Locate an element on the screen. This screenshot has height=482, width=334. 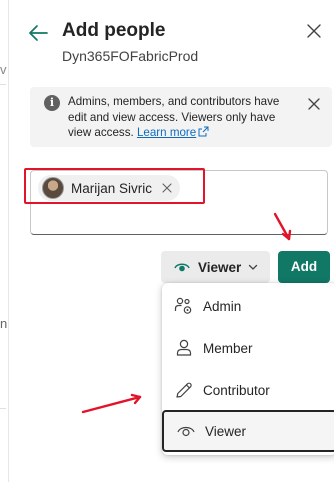
back-button is located at coordinates (38, 33).